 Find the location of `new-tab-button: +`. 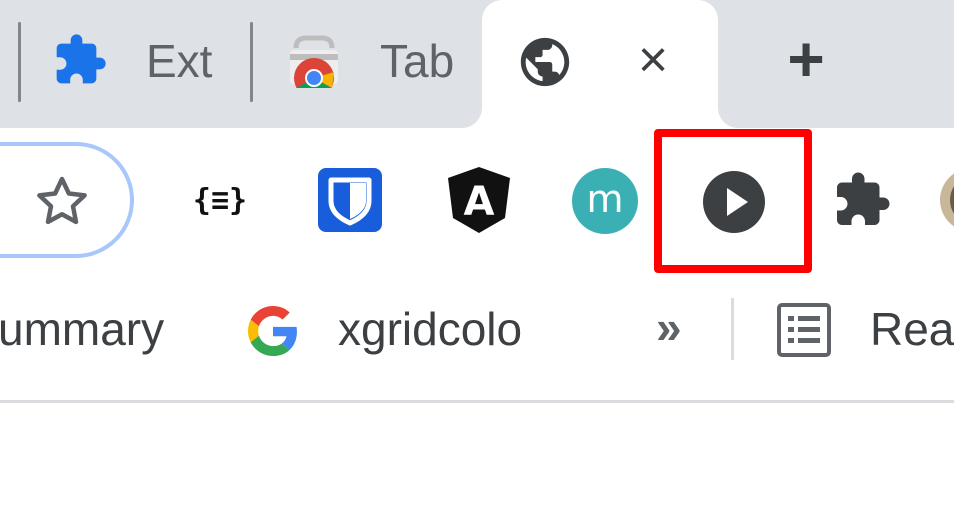

new-tab-button: + is located at coordinates (806, 60).